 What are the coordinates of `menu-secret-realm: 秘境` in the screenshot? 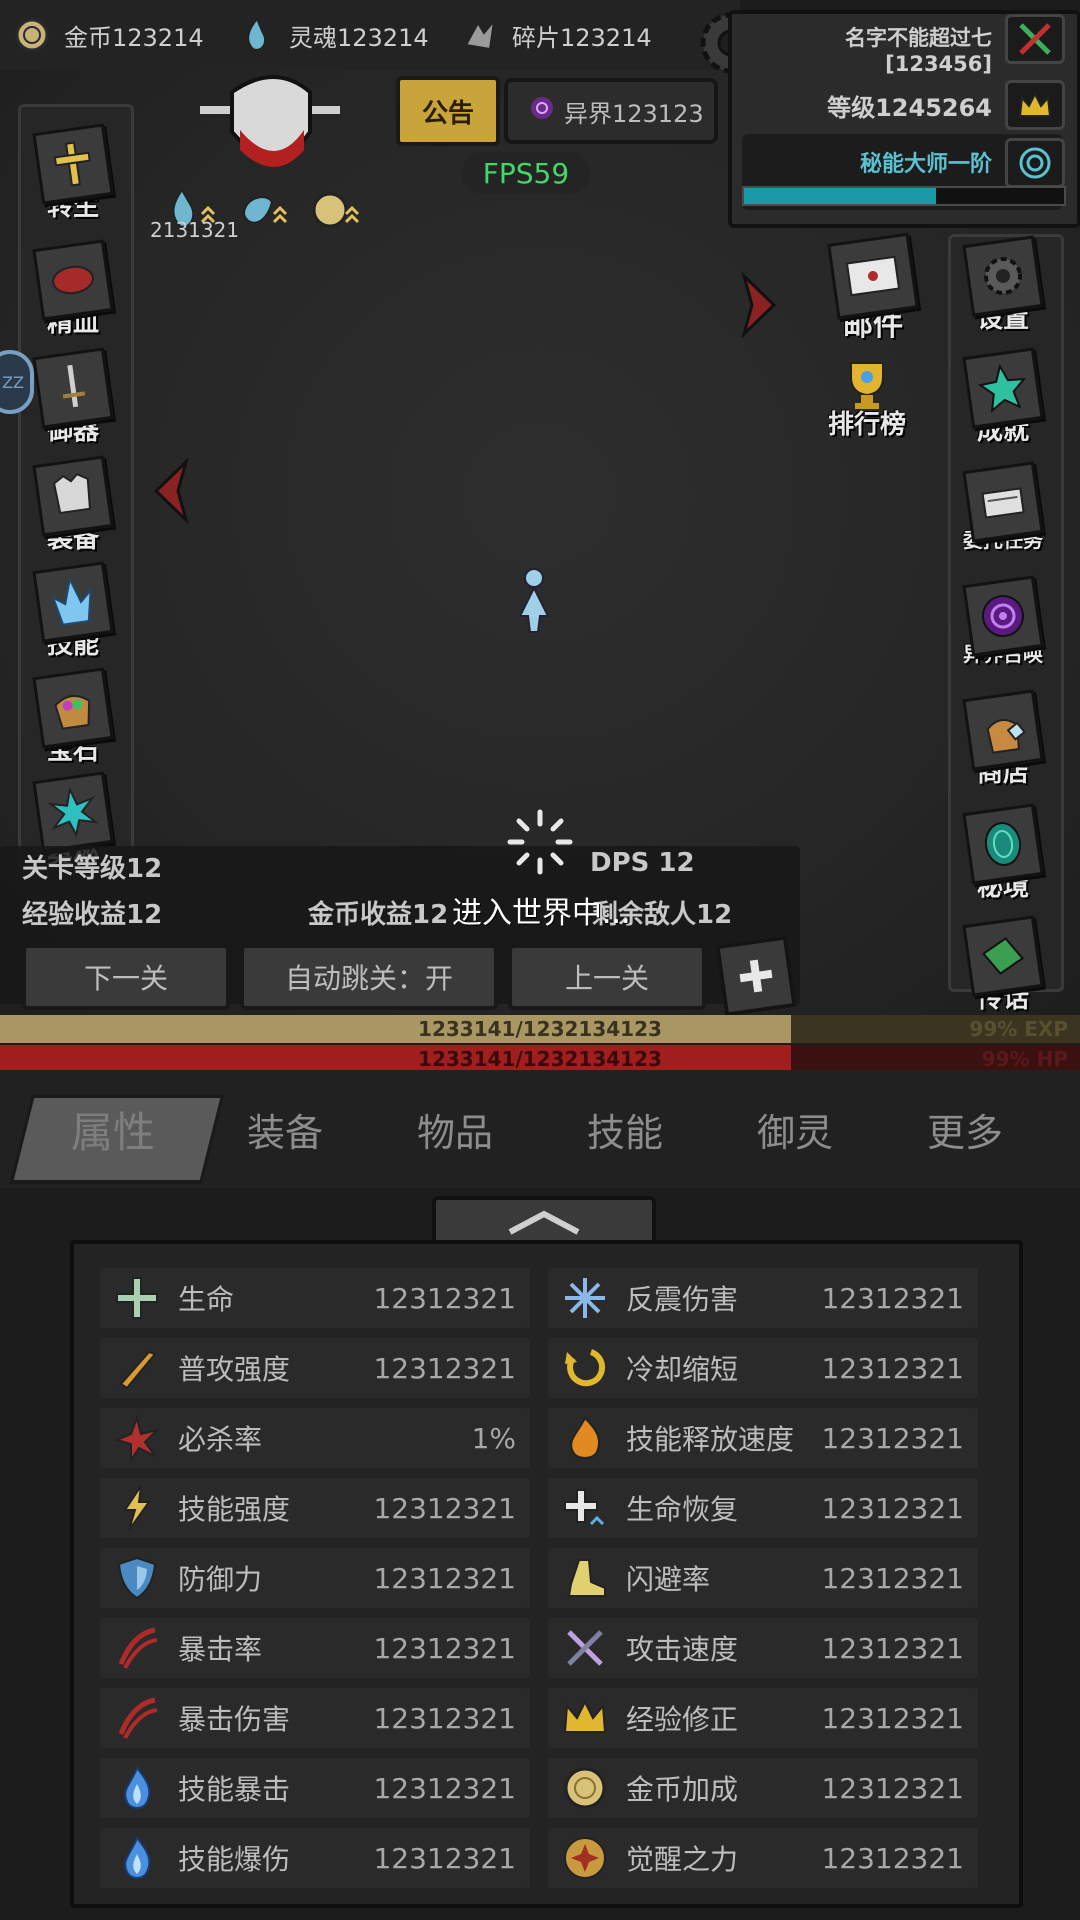 It's located at (1003, 853).